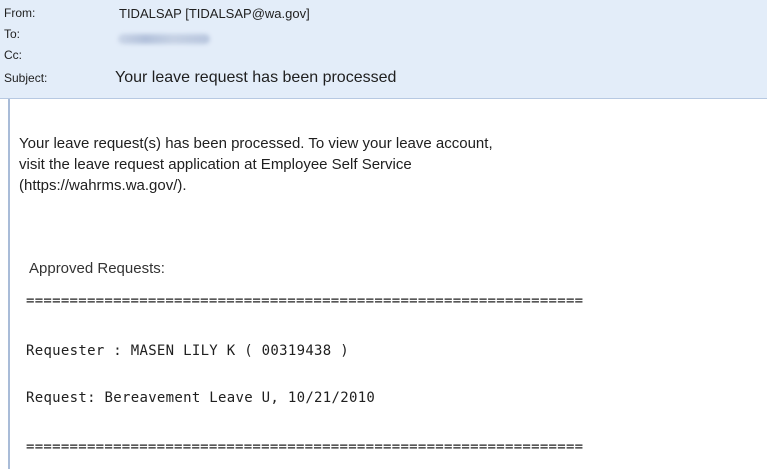  Describe the element at coordinates (103, 185) in the screenshot. I see `message-line-3: (https://wahrms.wa.gov/).` at that location.